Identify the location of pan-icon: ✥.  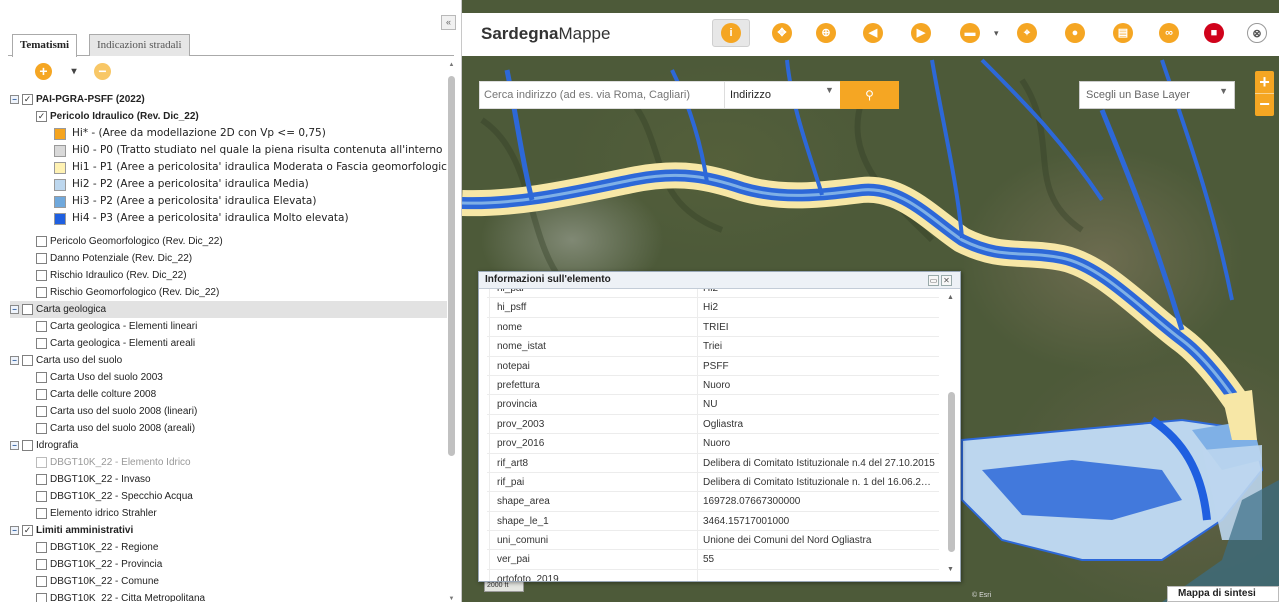
(782, 33).